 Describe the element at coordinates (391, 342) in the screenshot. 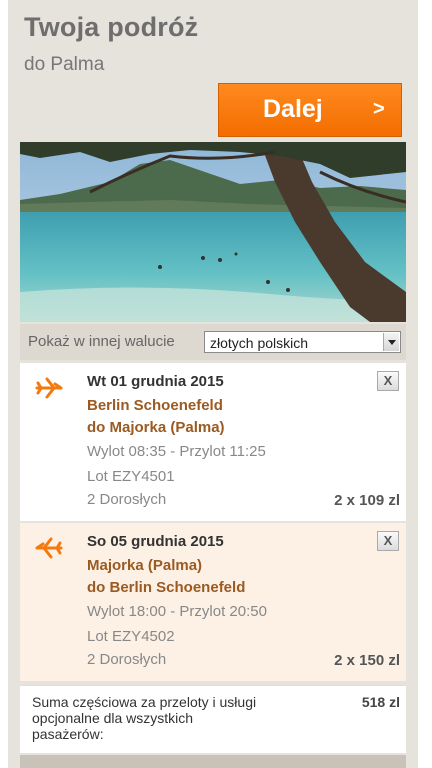

I see `chevron-down-icon` at that location.